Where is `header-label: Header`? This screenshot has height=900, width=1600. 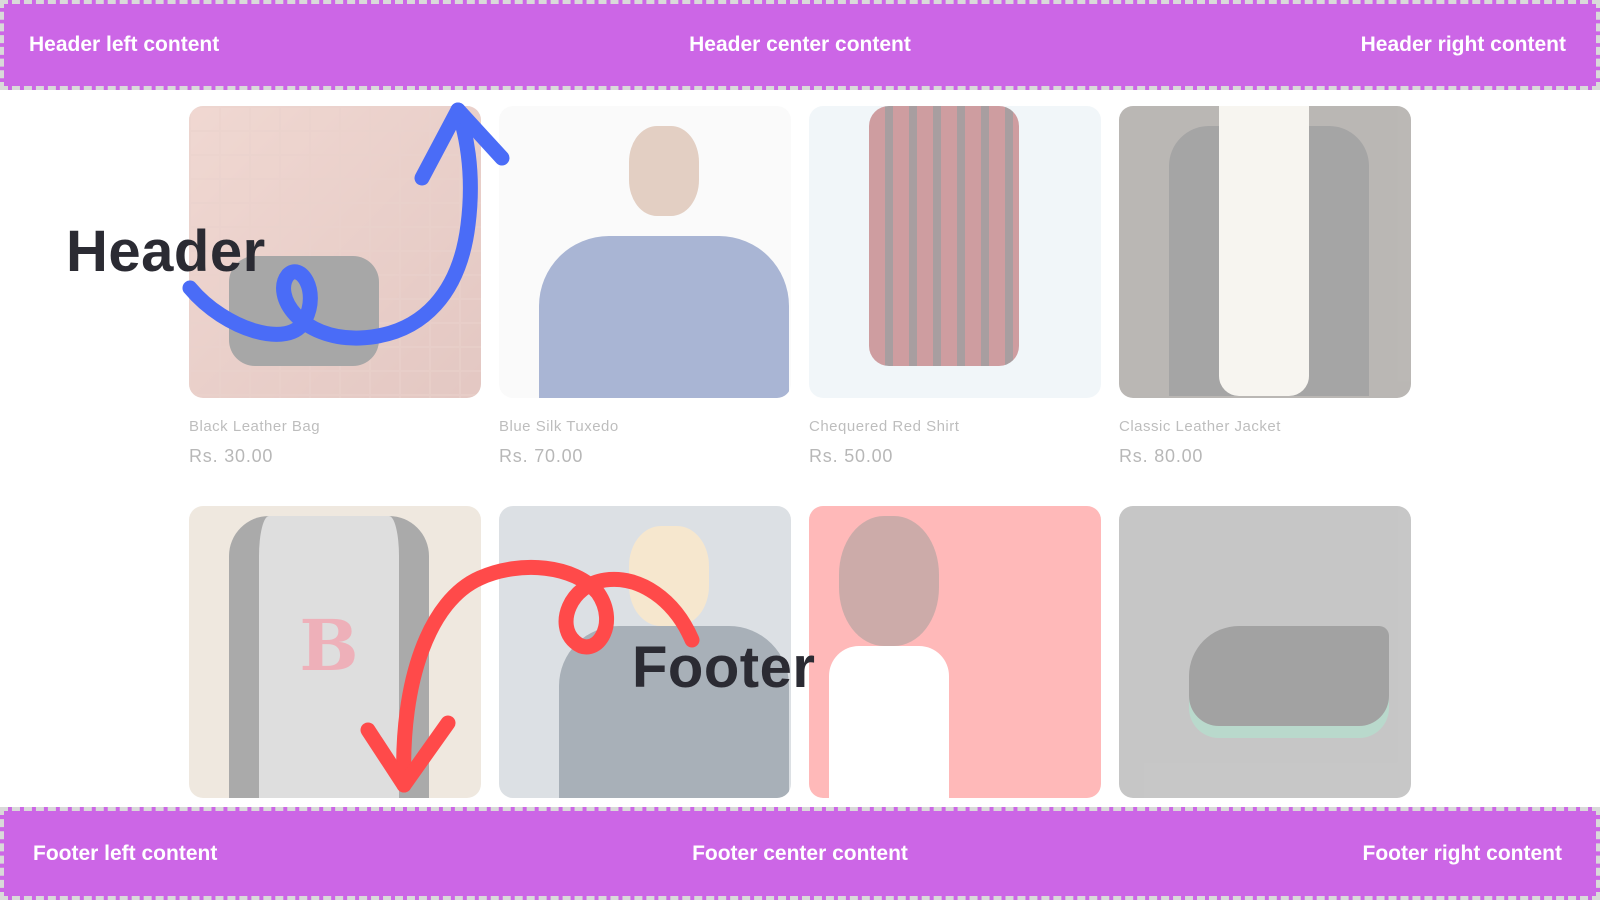 header-label: Header is located at coordinates (166, 251).